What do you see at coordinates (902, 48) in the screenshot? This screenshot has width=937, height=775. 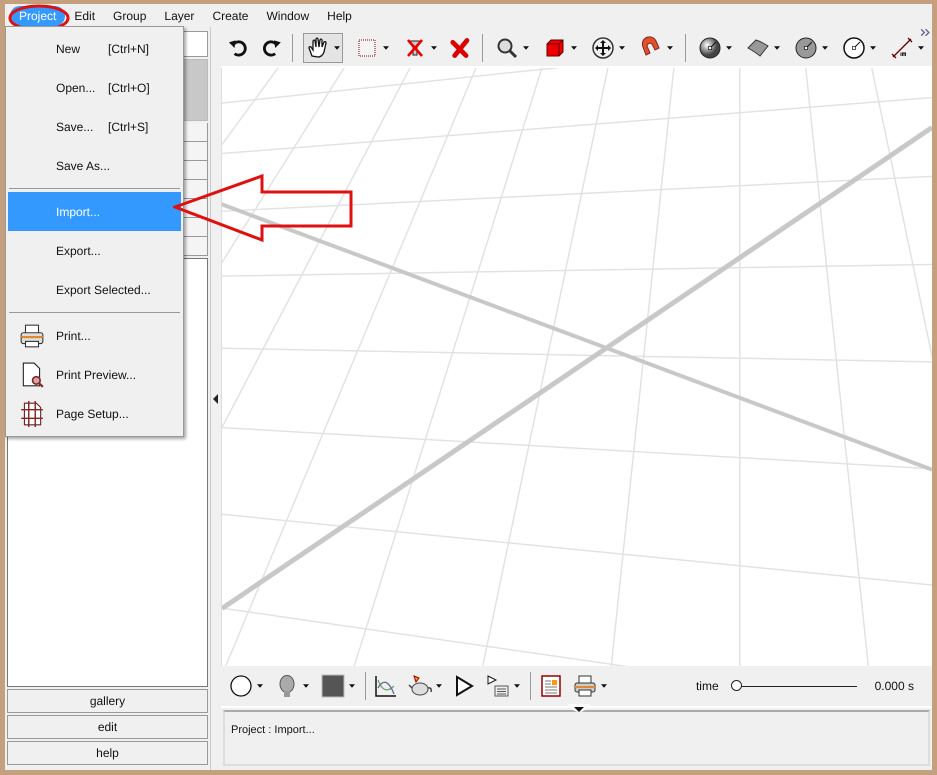 I see `measure-icon` at bounding box center [902, 48].